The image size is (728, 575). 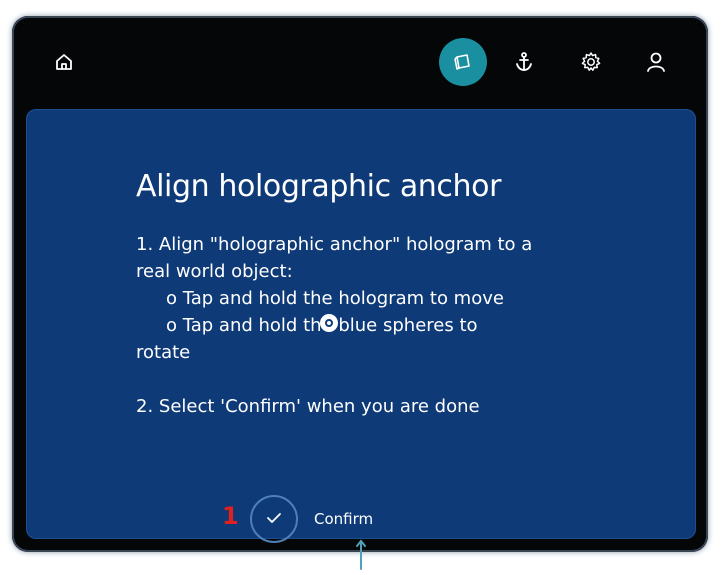 What do you see at coordinates (230, 516) in the screenshot?
I see `step-number-annotation: 1` at bounding box center [230, 516].